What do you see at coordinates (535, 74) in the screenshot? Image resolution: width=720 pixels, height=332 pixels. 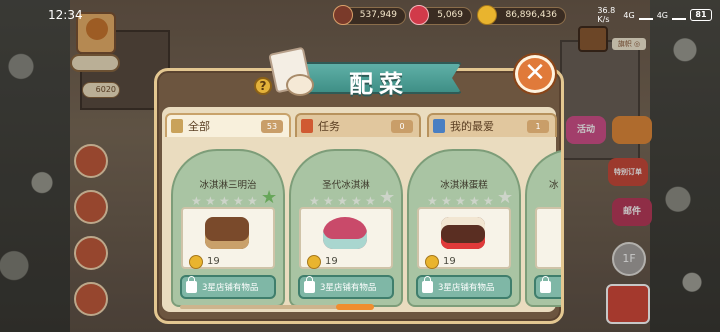 I see `close-button: ✕` at bounding box center [535, 74].